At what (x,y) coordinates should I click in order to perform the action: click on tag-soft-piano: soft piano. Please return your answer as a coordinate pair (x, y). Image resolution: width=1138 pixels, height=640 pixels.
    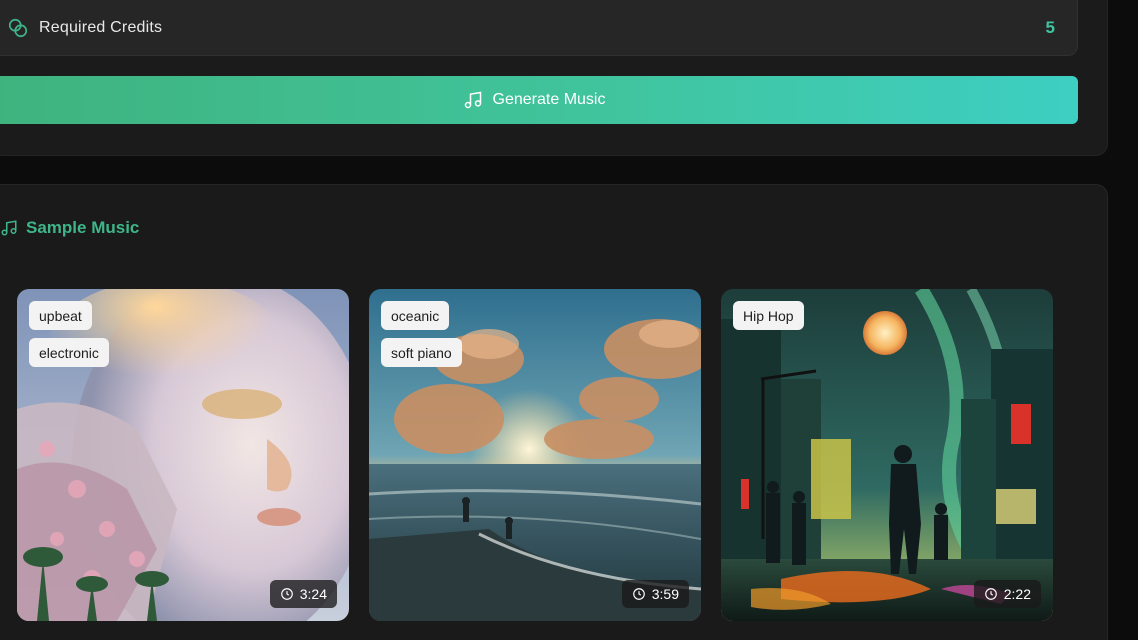
    Looking at the image, I should click on (421, 352).